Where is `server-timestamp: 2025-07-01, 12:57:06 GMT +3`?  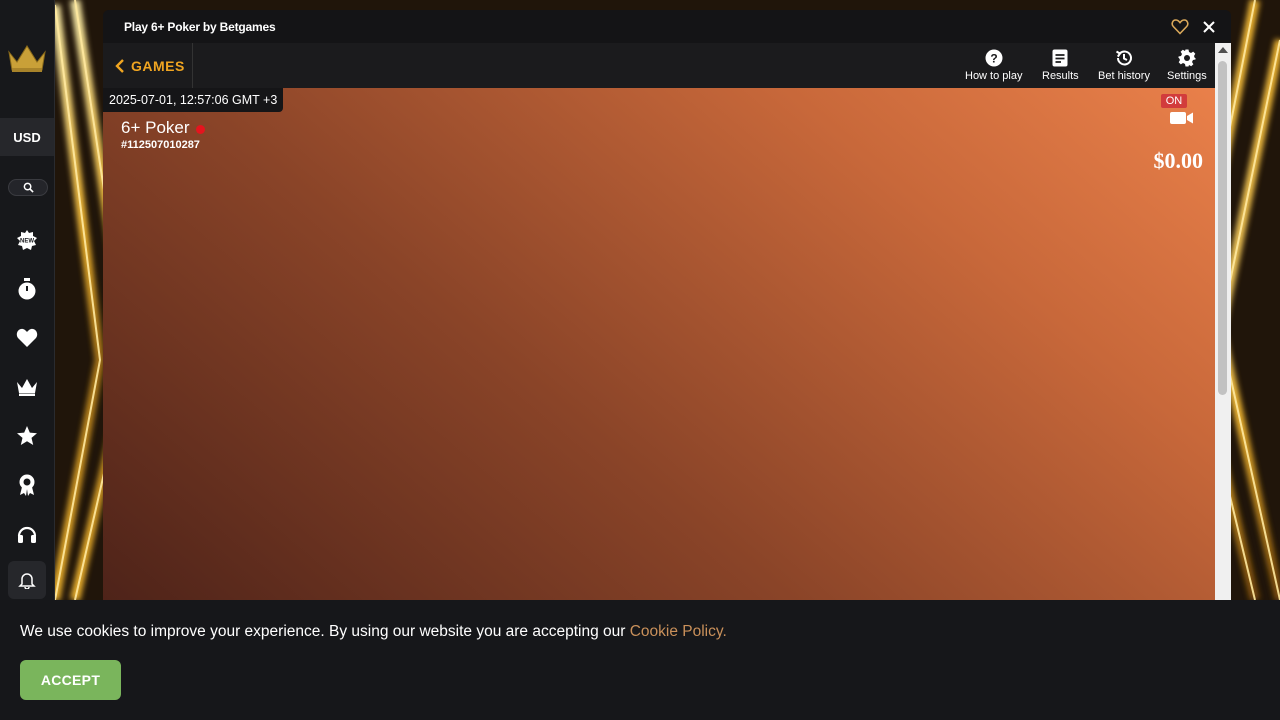
server-timestamp: 2025-07-01, 12:57:06 GMT +3 is located at coordinates (193, 100).